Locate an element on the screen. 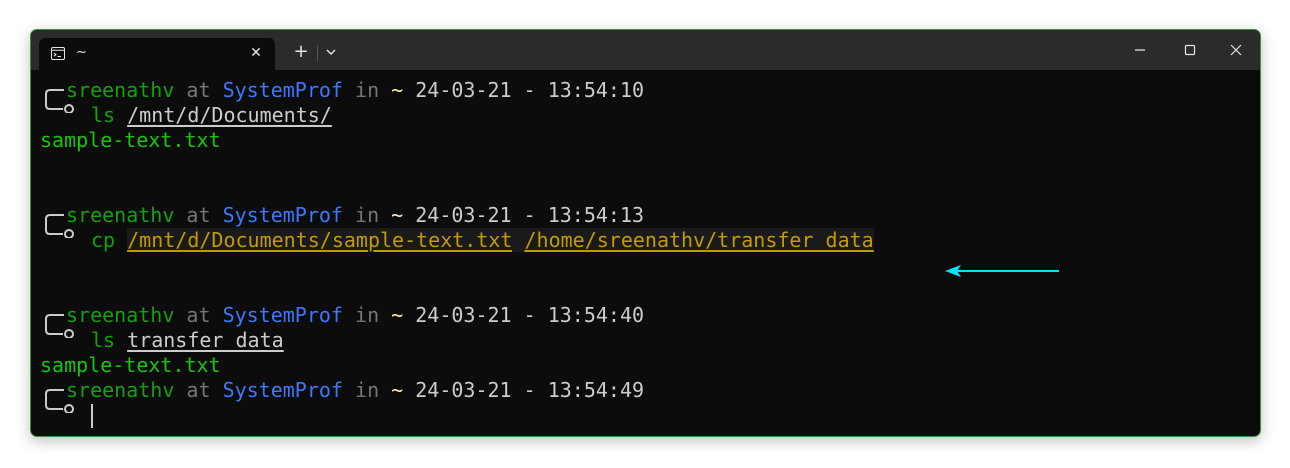 The image size is (1290, 468). tab-title: ~ is located at coordinates (81, 52).